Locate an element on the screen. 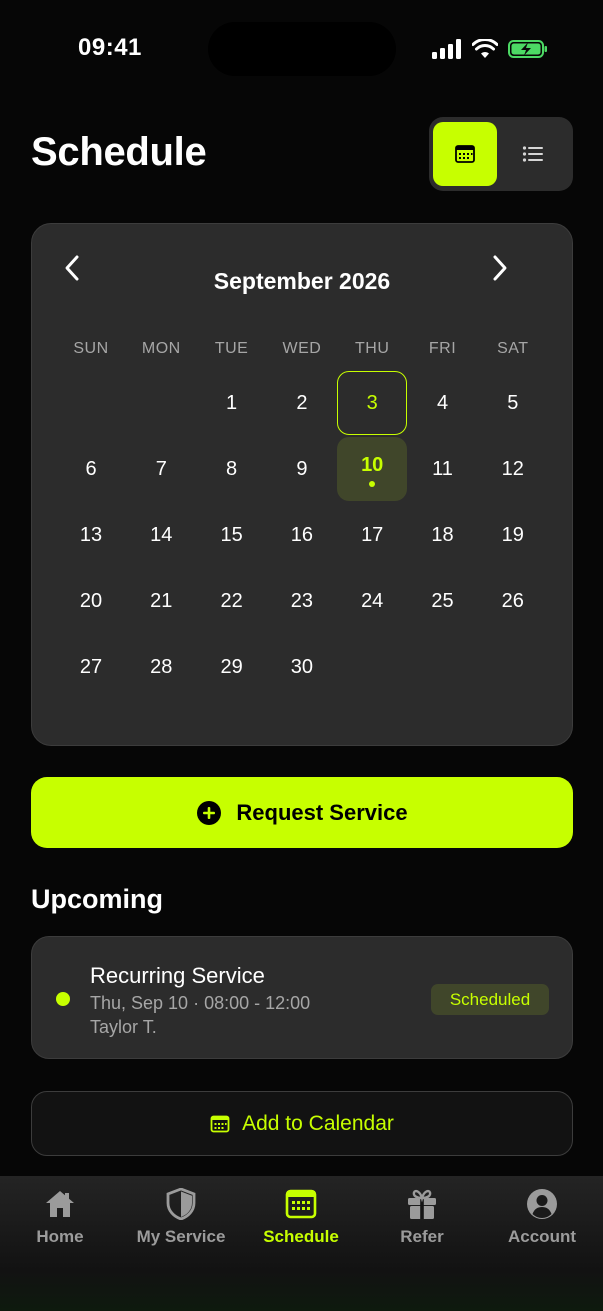 This screenshot has width=603, height=1311. calendar-day: 30 is located at coordinates (302, 667).